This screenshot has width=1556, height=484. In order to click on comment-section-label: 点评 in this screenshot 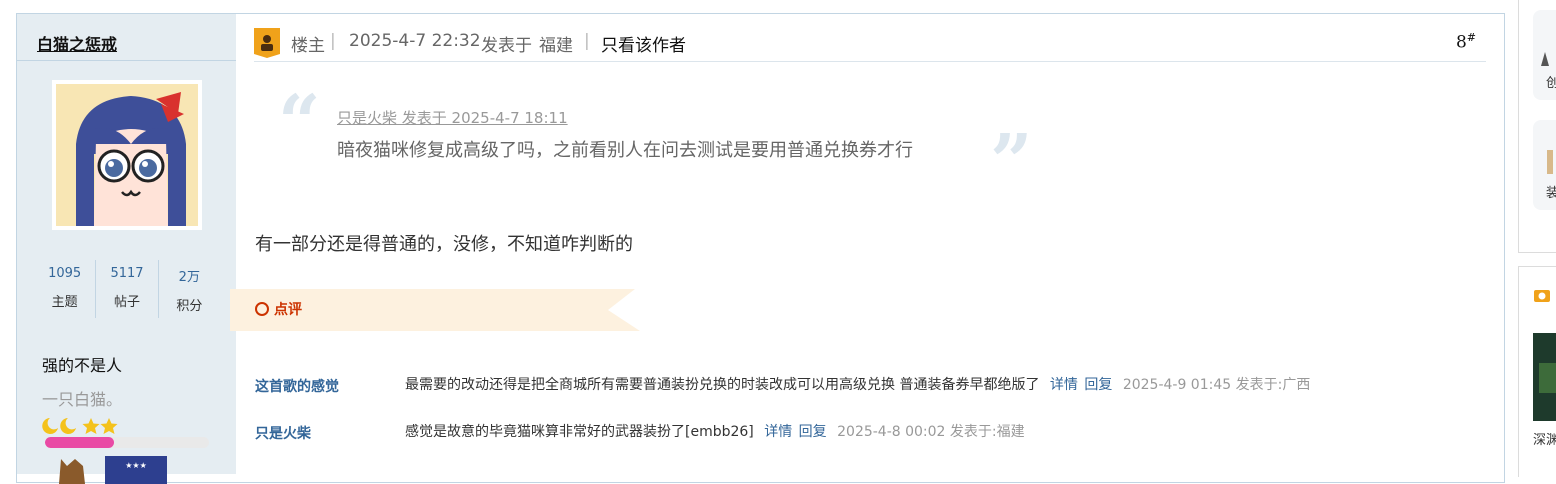, I will do `click(278, 309)`.